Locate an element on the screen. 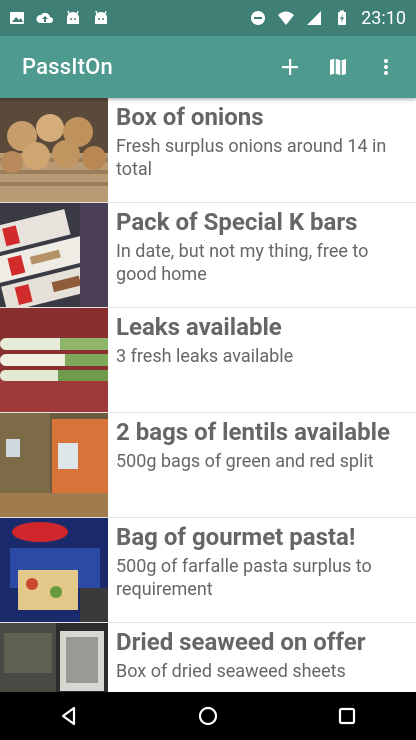 The image size is (416, 740). item-title: Pack of Special K bars is located at coordinates (237, 222).